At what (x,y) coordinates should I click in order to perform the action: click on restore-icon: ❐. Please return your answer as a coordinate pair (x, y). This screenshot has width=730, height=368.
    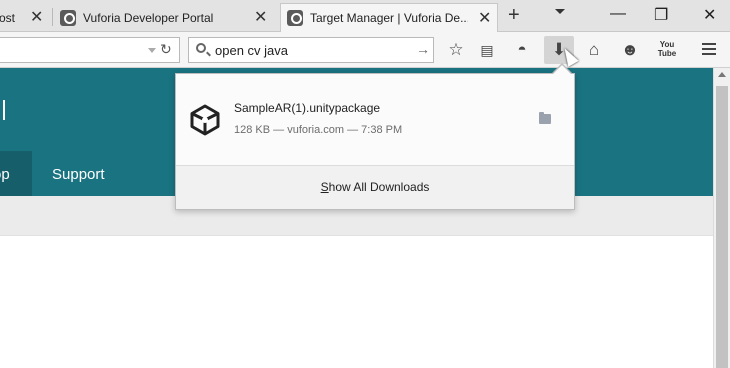
    Looking at the image, I should click on (661, 15).